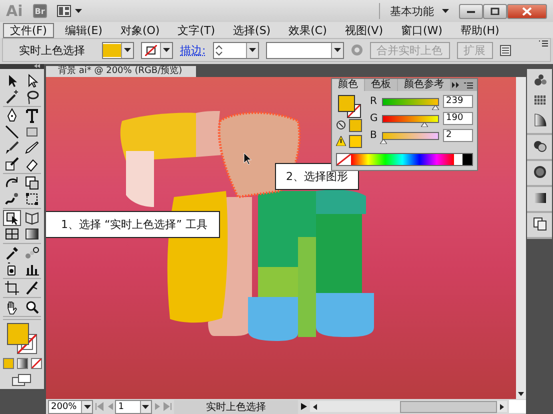 The height and width of the screenshot is (414, 553). I want to click on gamut-swatch, so click(355, 125).